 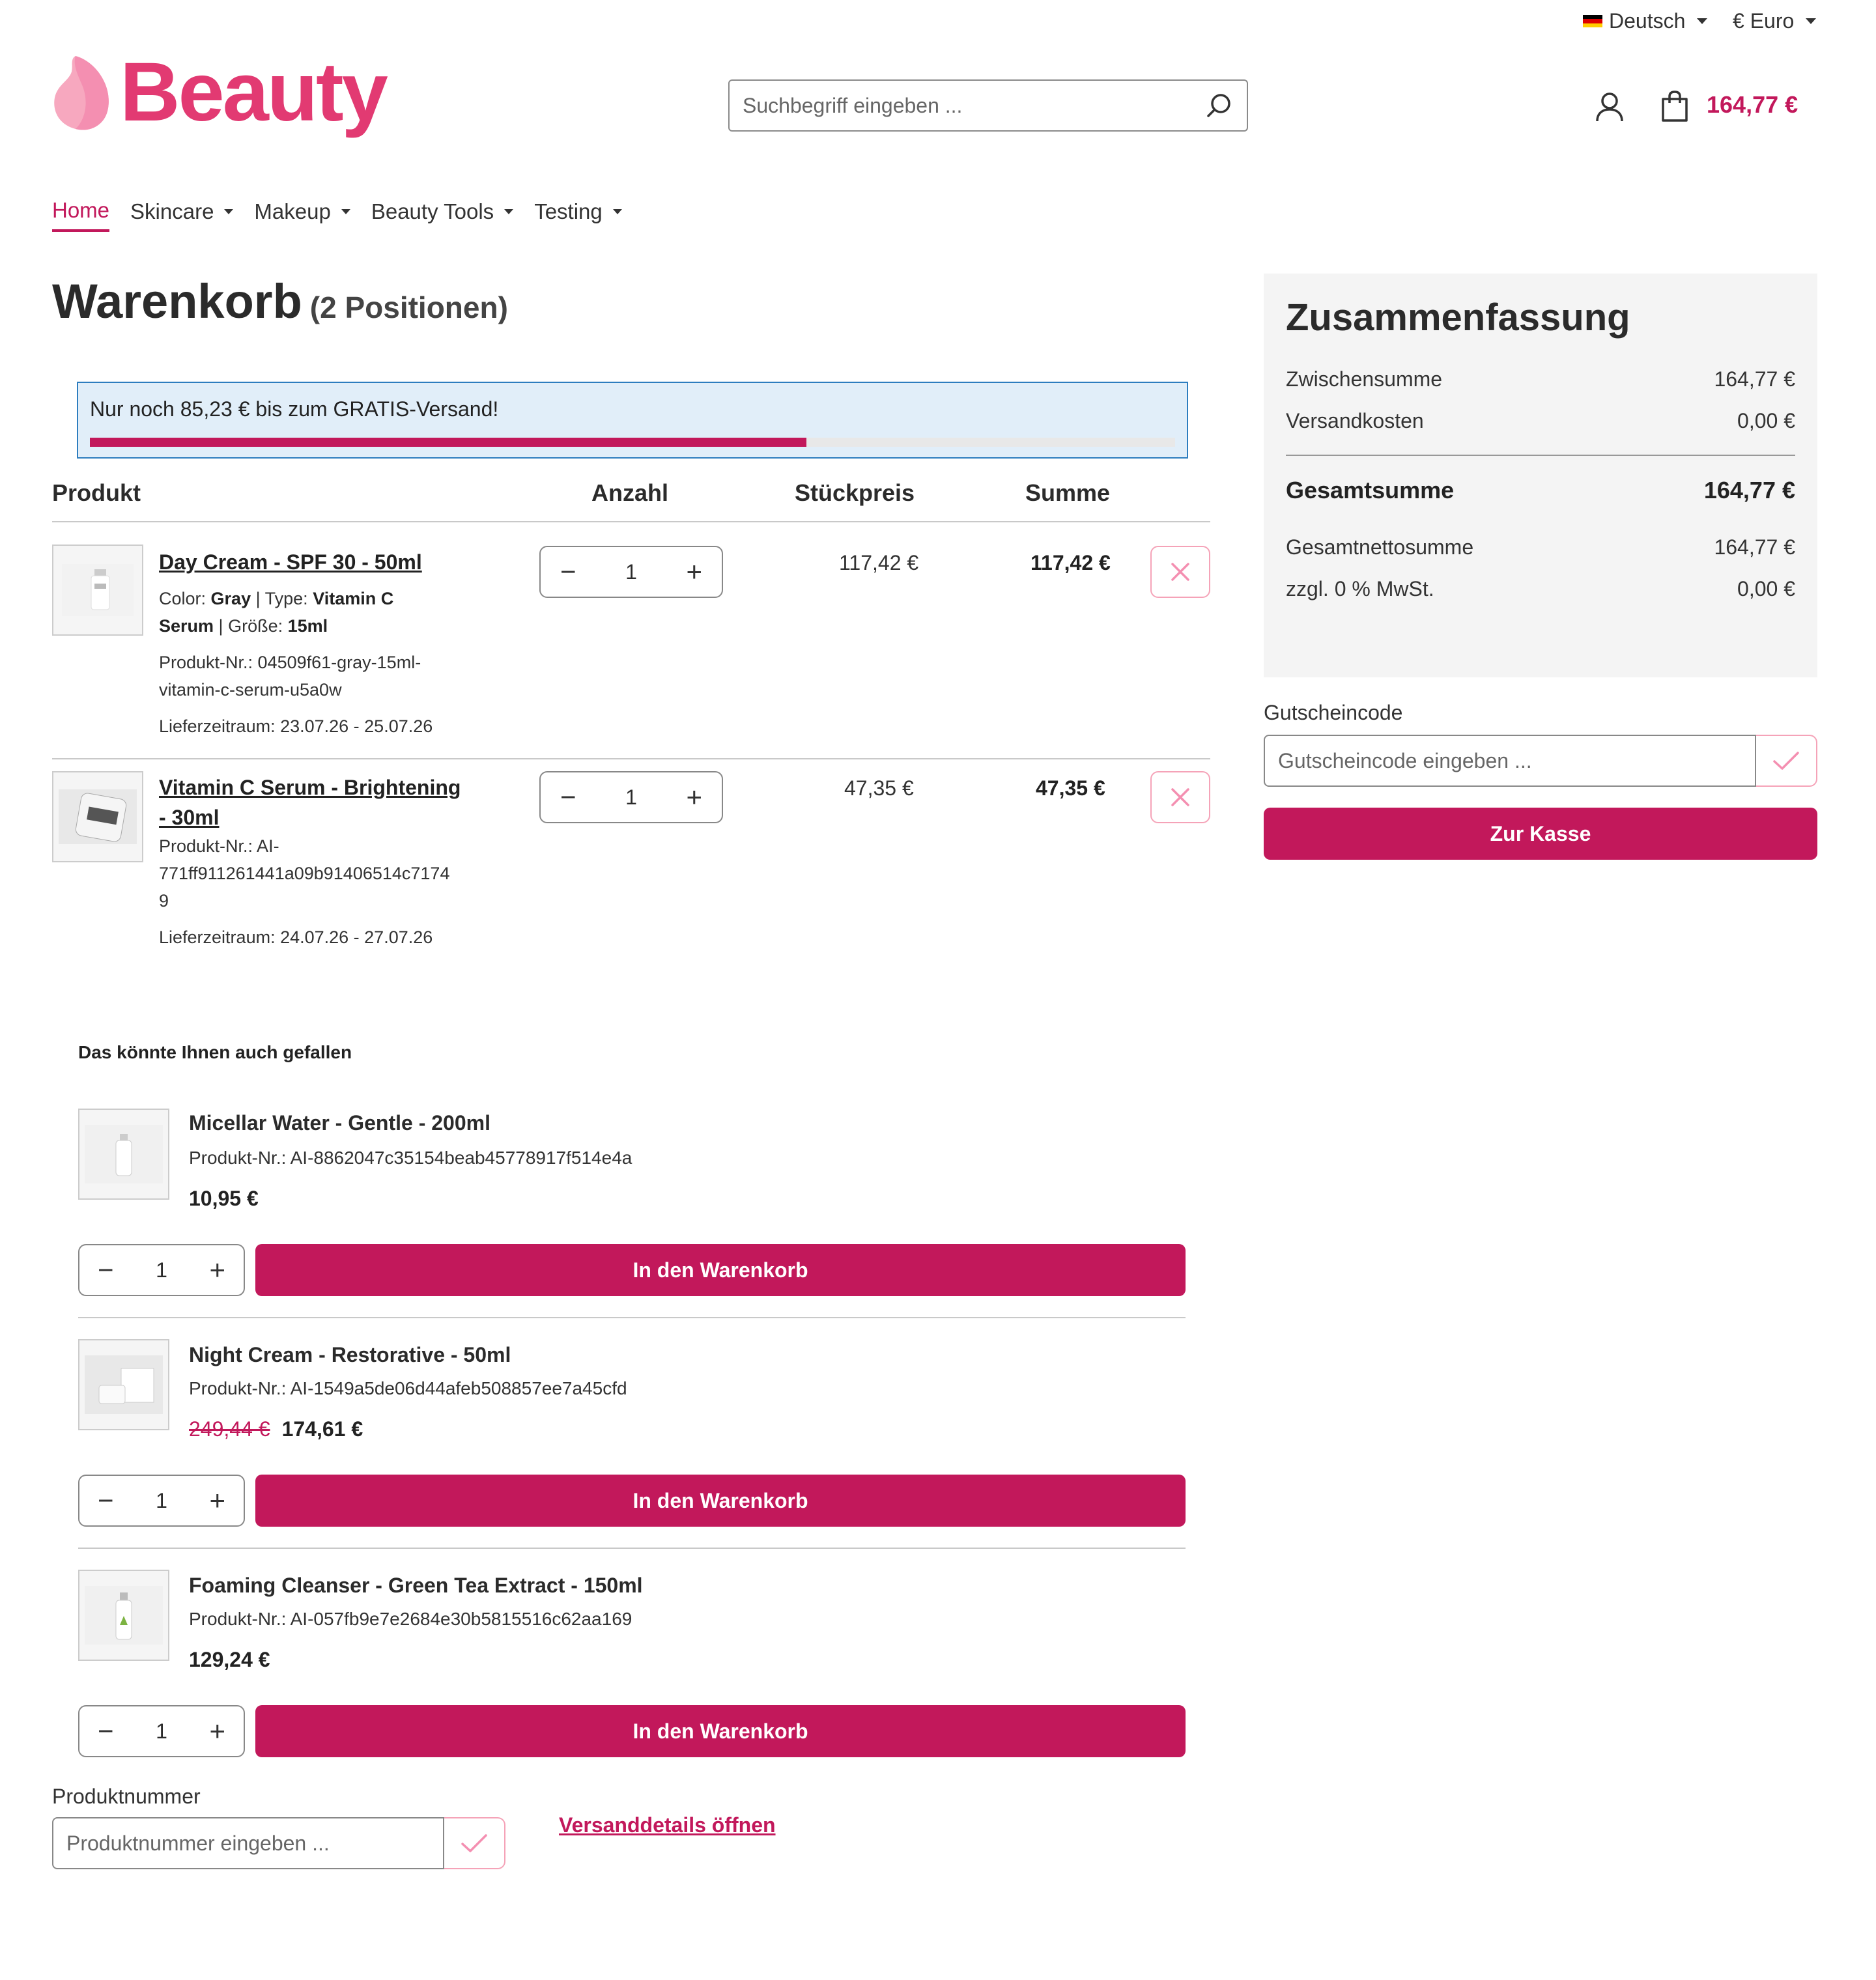 I want to click on nav-item-makeup: Makeup, so click(x=302, y=215).